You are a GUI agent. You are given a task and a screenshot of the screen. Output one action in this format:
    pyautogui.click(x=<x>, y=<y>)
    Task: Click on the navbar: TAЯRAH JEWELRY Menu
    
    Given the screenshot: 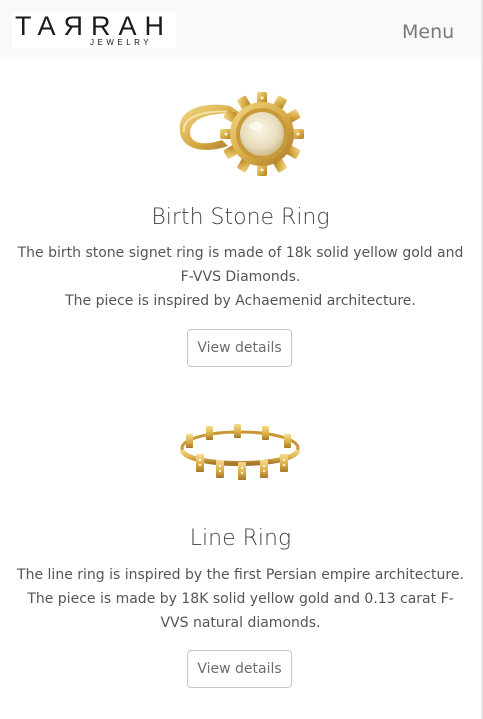 What is the action you would take?
    pyautogui.click(x=241, y=29)
    